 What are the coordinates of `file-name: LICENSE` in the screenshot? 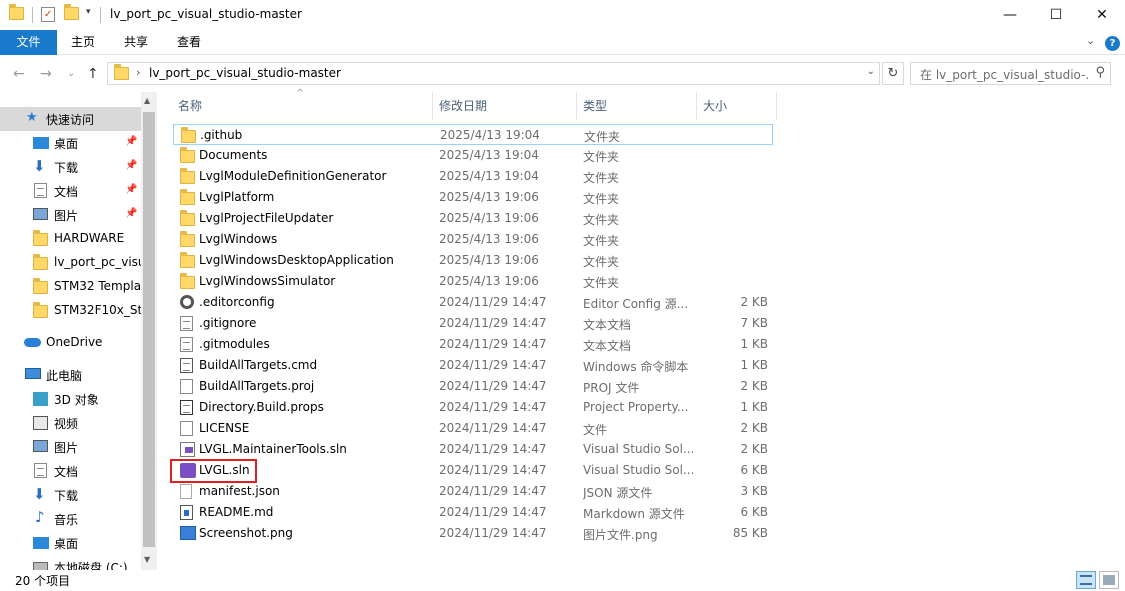 It's located at (224, 428).